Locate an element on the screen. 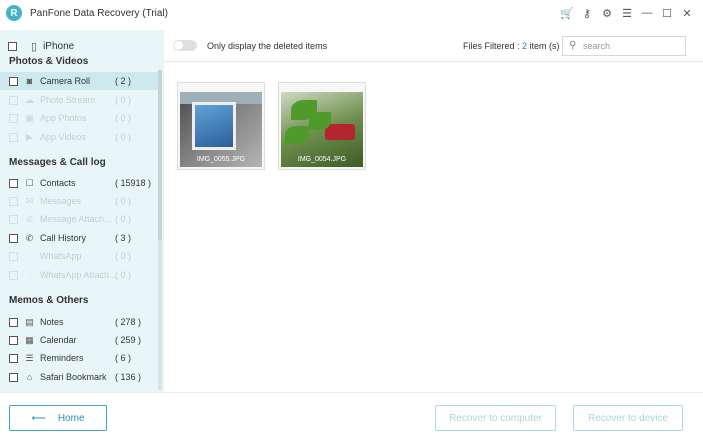 The width and height of the screenshot is (703, 437). close-icon: ✕ is located at coordinates (687, 13).